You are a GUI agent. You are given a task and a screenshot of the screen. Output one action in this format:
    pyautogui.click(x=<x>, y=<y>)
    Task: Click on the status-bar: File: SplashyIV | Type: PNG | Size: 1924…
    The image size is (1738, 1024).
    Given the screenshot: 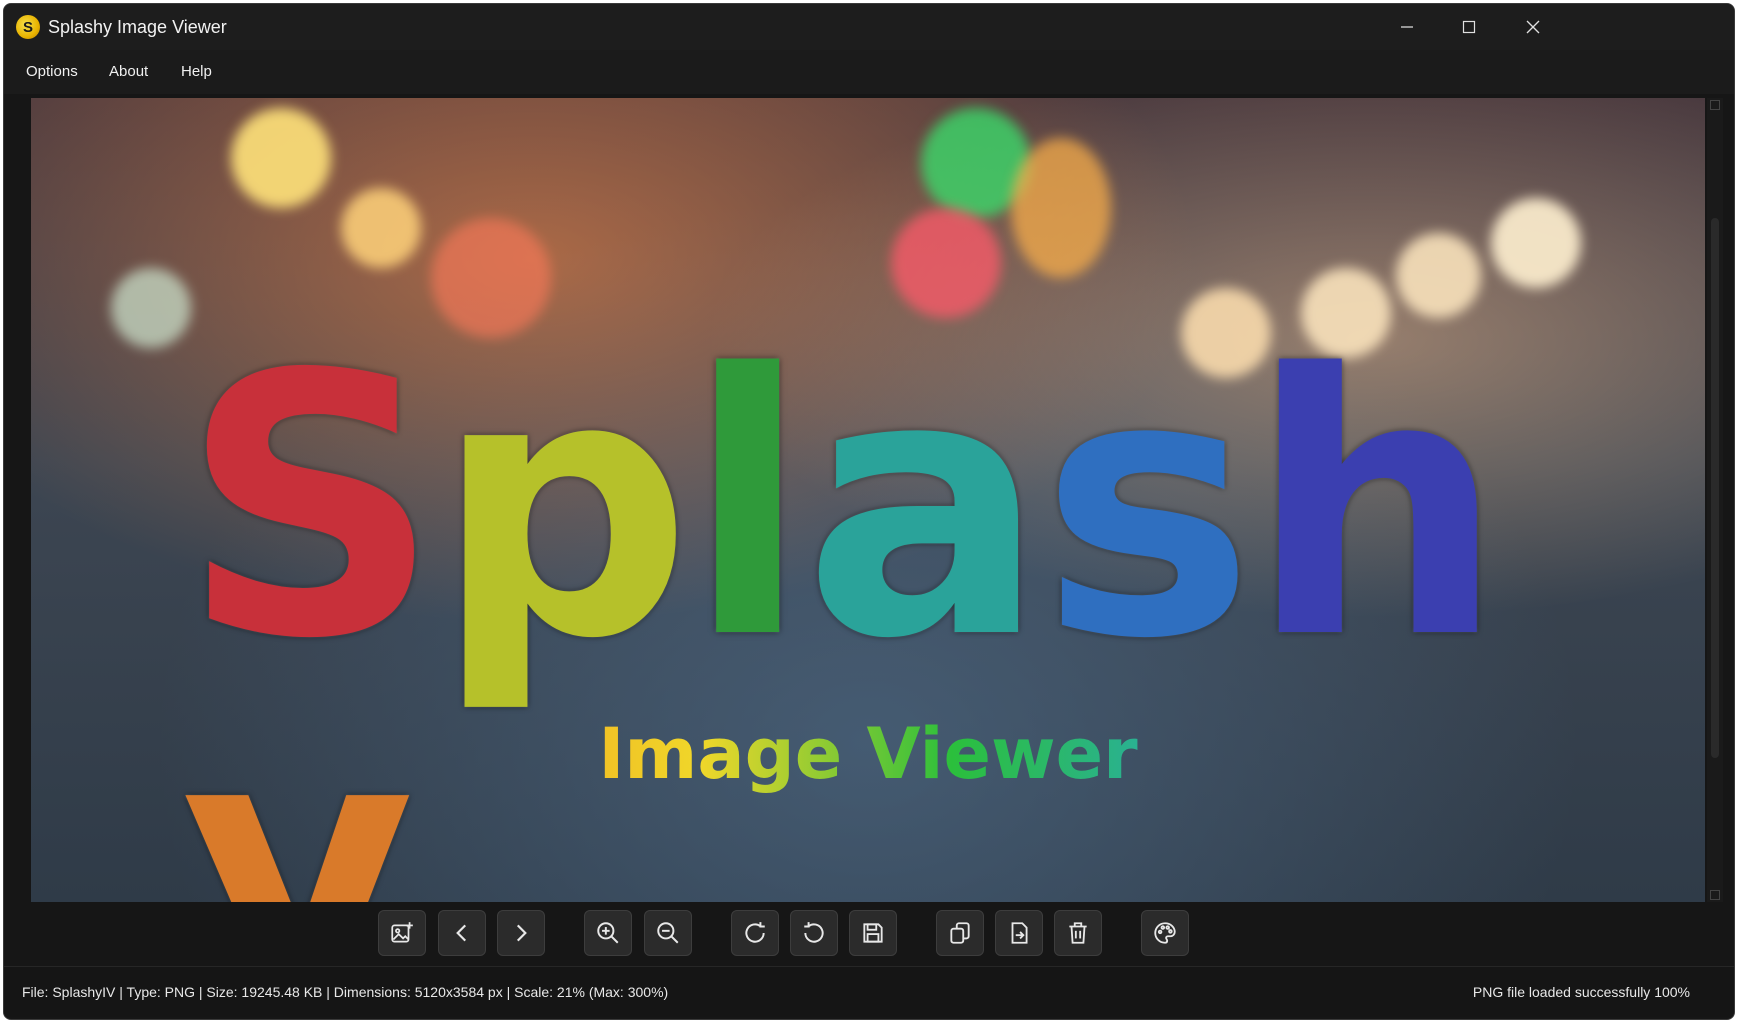 What is the action you would take?
    pyautogui.click(x=869, y=991)
    